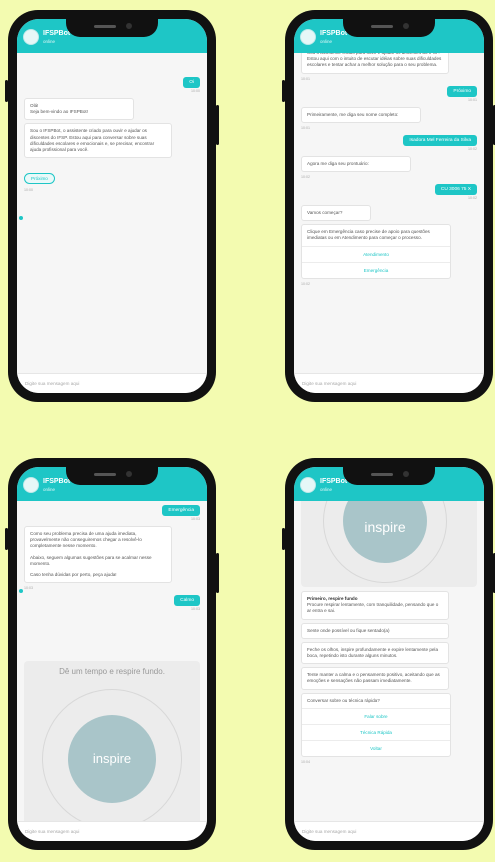  I want to click on option-emergencia: Emergência, so click(376, 269).